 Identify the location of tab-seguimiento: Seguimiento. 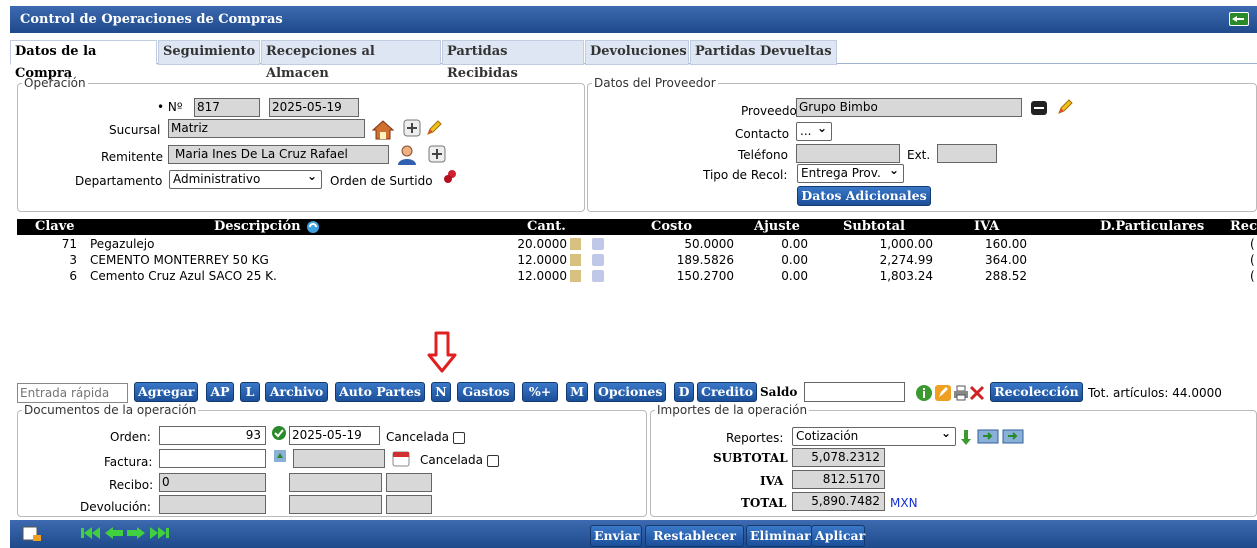
(209, 52).